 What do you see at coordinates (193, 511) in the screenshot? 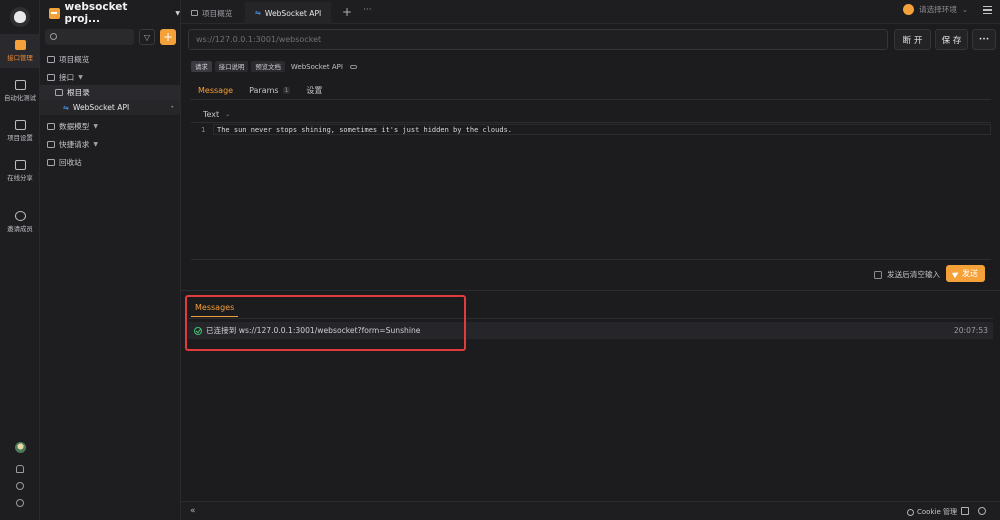
I see `collapse-sidebar-icon: «` at bounding box center [193, 511].